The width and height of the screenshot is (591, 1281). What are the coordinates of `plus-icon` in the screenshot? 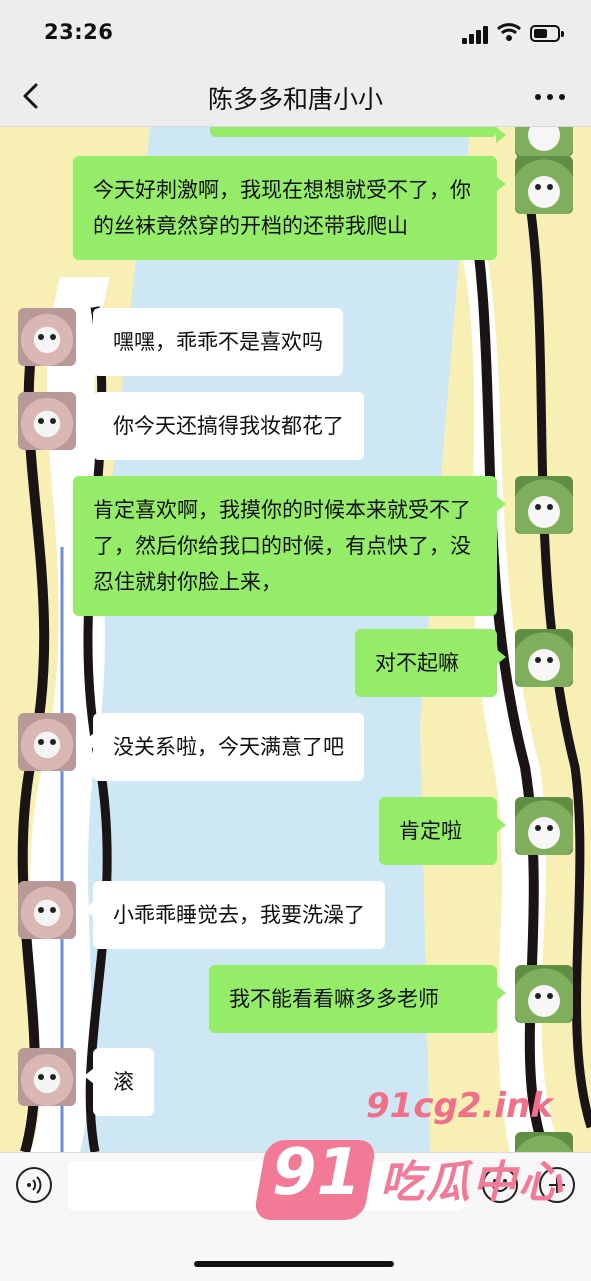 It's located at (557, 1185).